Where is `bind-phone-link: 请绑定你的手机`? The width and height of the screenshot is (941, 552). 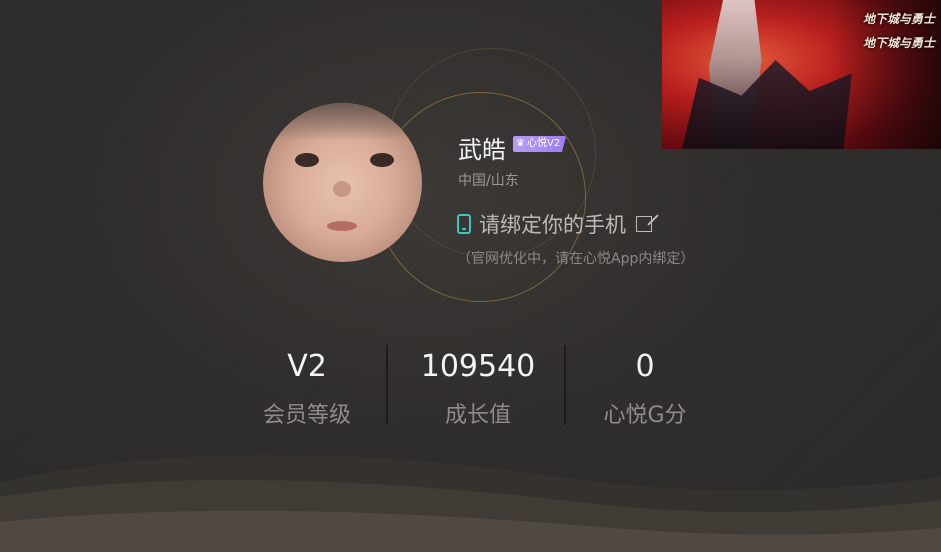
bind-phone-link: 请绑定你的手机 is located at coordinates (554, 224).